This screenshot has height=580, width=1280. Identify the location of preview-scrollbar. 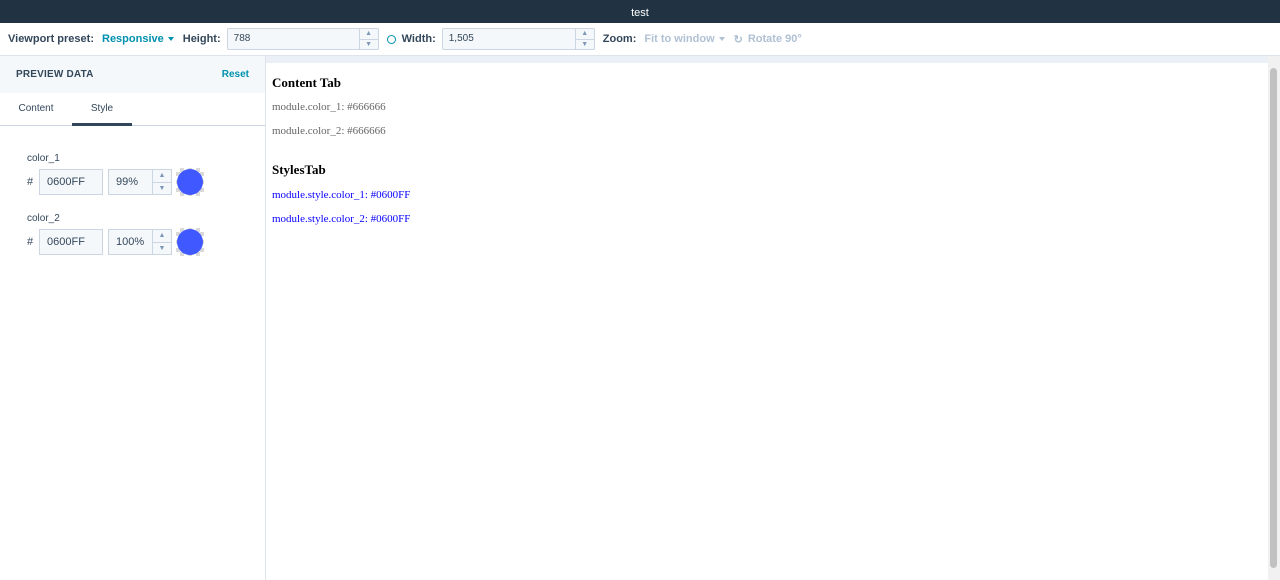
(1274, 318).